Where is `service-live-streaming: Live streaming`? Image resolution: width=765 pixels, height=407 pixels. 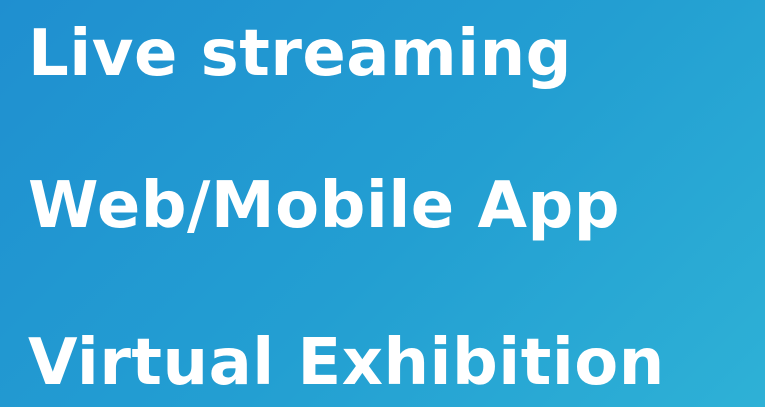
service-live-streaming: Live streaming is located at coordinates (300, 54).